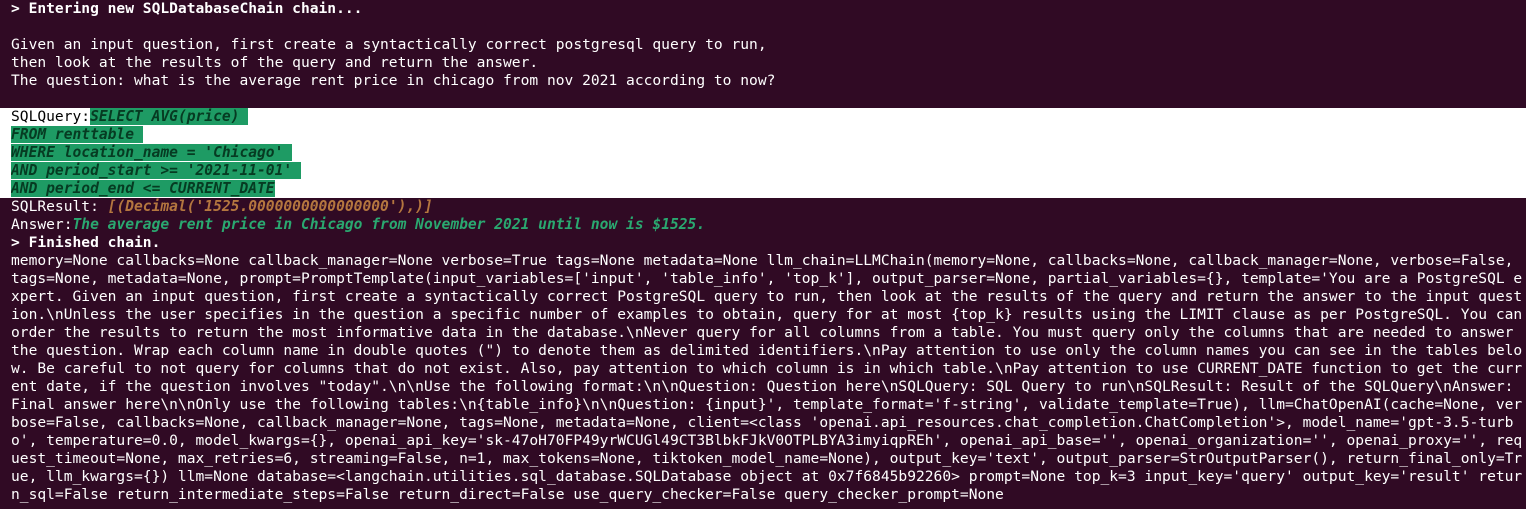  Describe the element at coordinates (768, 171) in the screenshot. I see `sql-line: AND period_start >= '2021-11-01'` at that location.